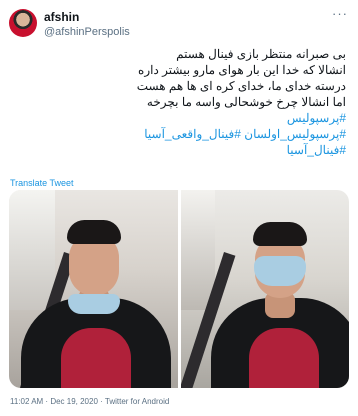 The width and height of the screenshot is (358, 416). I want to click on hashtag-link: #پرسپولیس_اولسان #فینال_واقعی_آسیا, so click(181, 134).